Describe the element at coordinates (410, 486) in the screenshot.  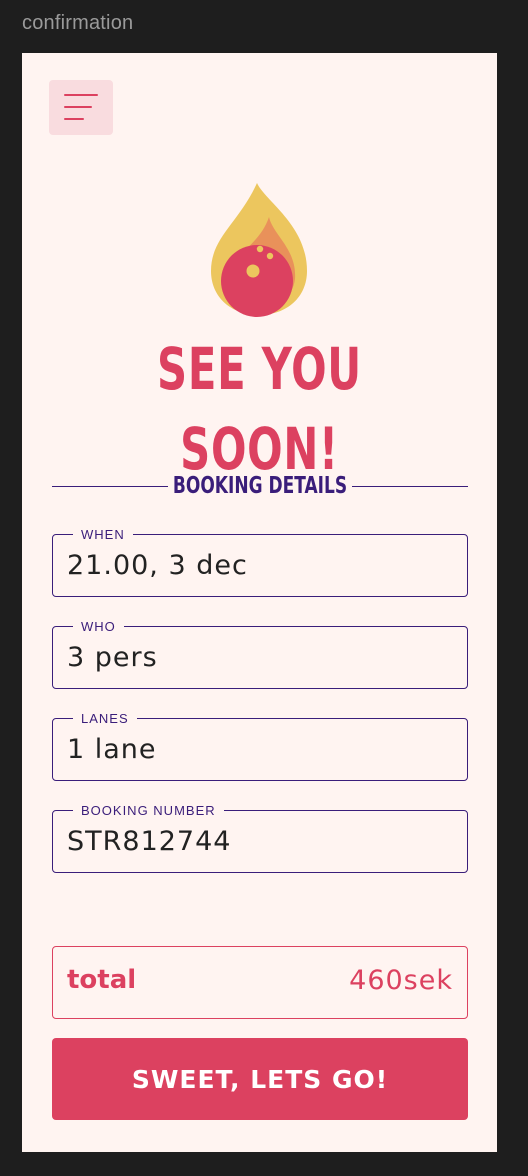
I see `divider-right` at that location.